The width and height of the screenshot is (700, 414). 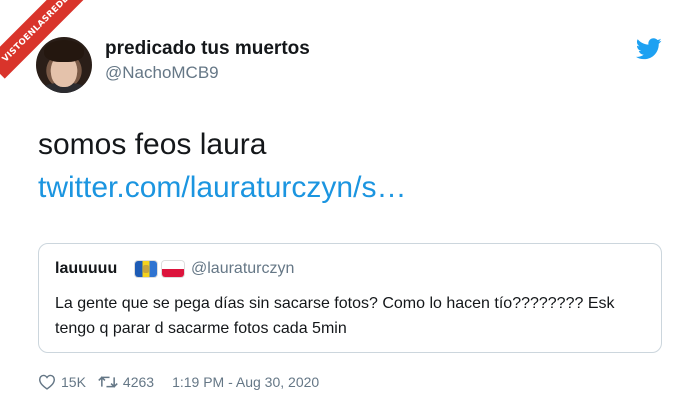 I want to click on quoted-display-name: lauuuuu, so click(x=86, y=268).